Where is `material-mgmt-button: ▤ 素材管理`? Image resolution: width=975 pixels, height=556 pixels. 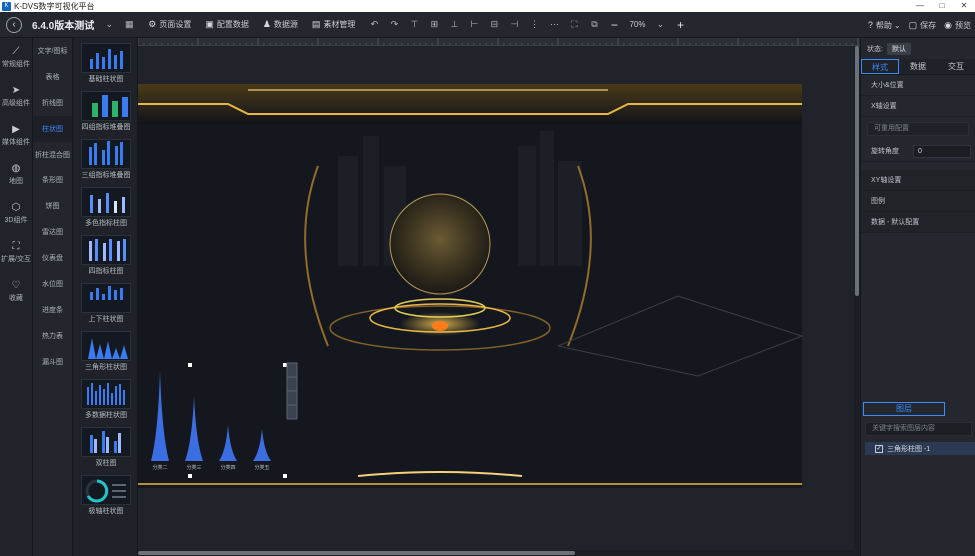
material-mgmt-button: ▤ 素材管理 is located at coordinates (334, 24).